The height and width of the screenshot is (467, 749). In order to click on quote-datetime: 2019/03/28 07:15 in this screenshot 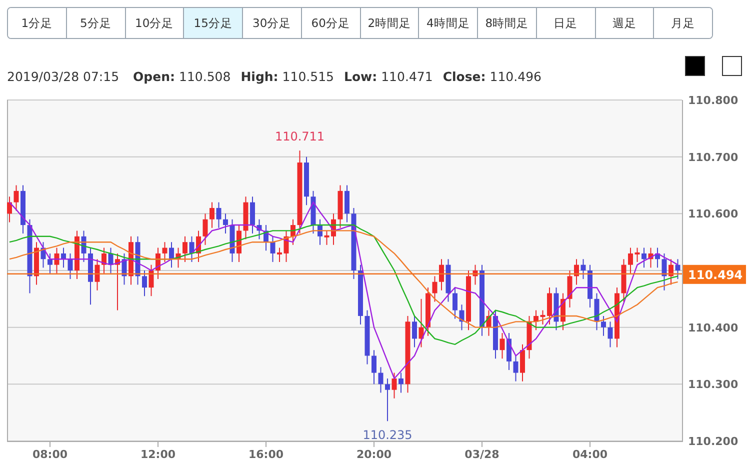, I will do `click(63, 76)`.